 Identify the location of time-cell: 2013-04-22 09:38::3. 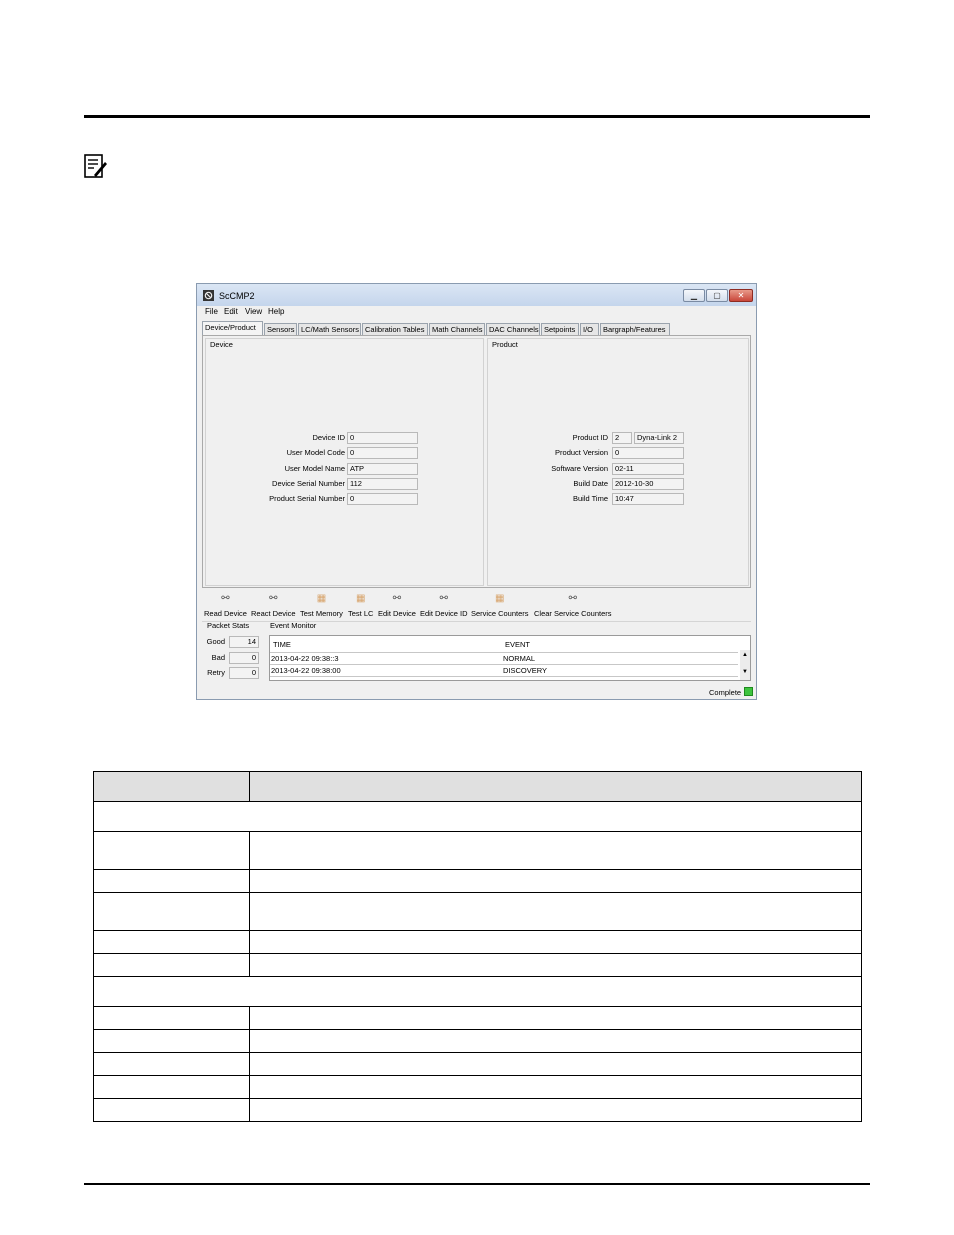
(305, 658).